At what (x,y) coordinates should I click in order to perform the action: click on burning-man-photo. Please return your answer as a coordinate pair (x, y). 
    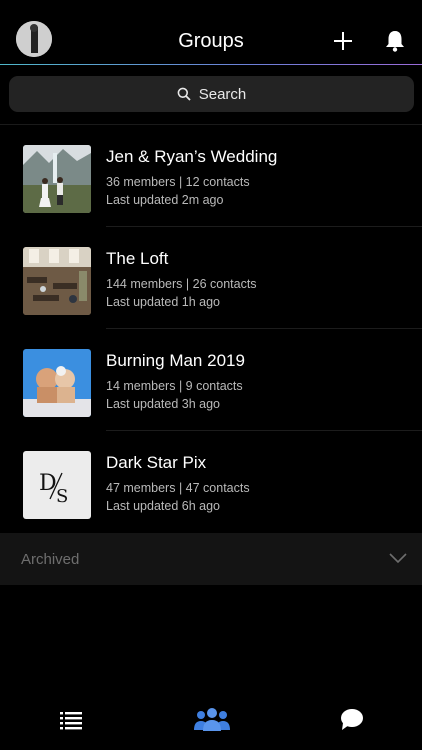
    Looking at the image, I should click on (57, 383).